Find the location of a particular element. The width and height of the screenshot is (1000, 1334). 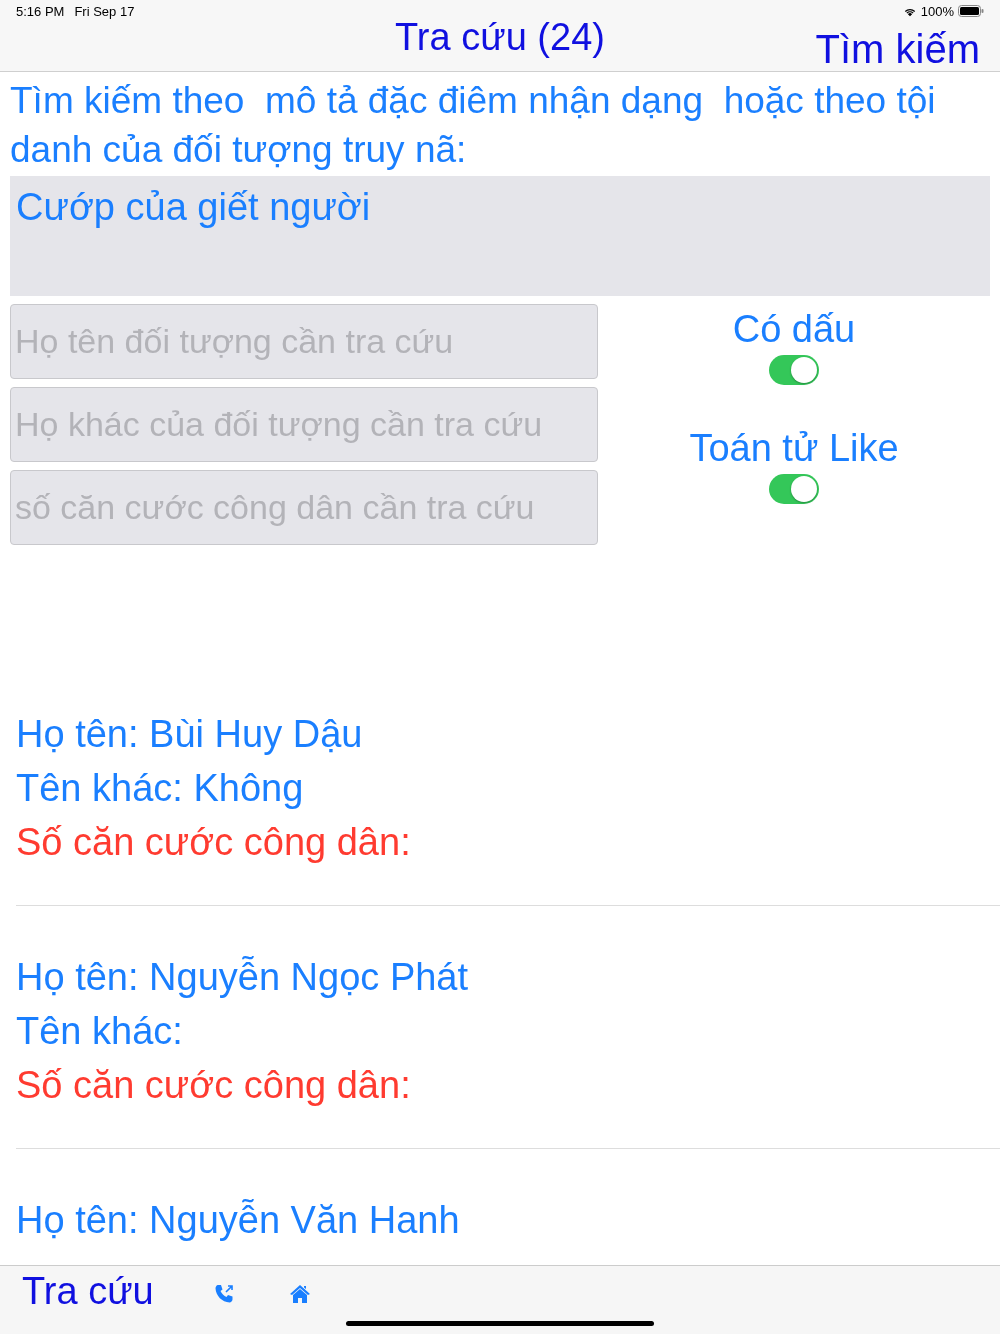

option-label: Toán tử Like is located at coordinates (794, 448).